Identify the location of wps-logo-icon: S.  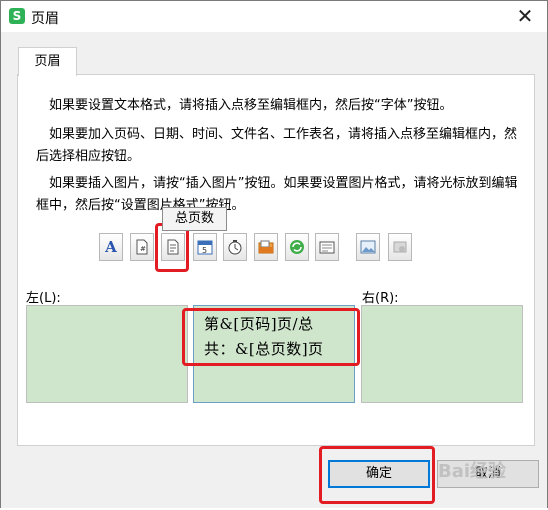
(17, 16).